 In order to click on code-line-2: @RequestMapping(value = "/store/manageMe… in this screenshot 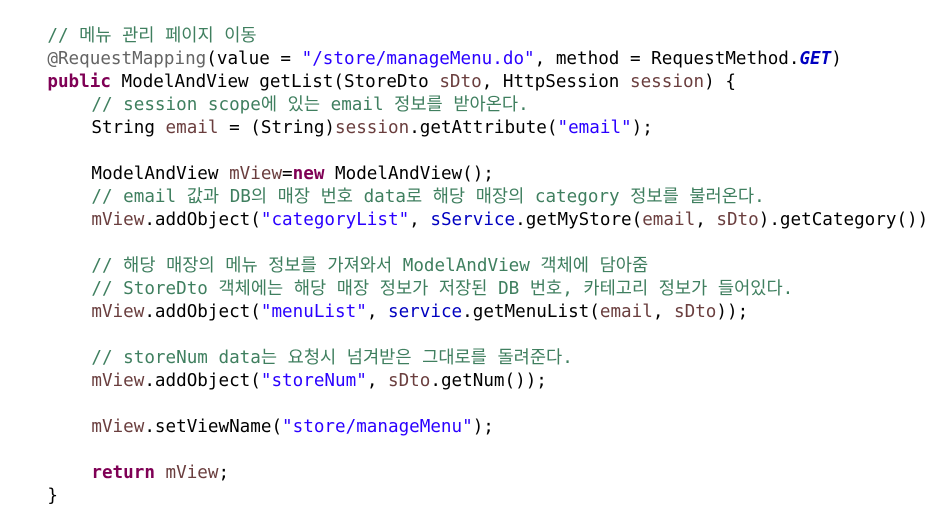, I will do `click(423, 47)`.